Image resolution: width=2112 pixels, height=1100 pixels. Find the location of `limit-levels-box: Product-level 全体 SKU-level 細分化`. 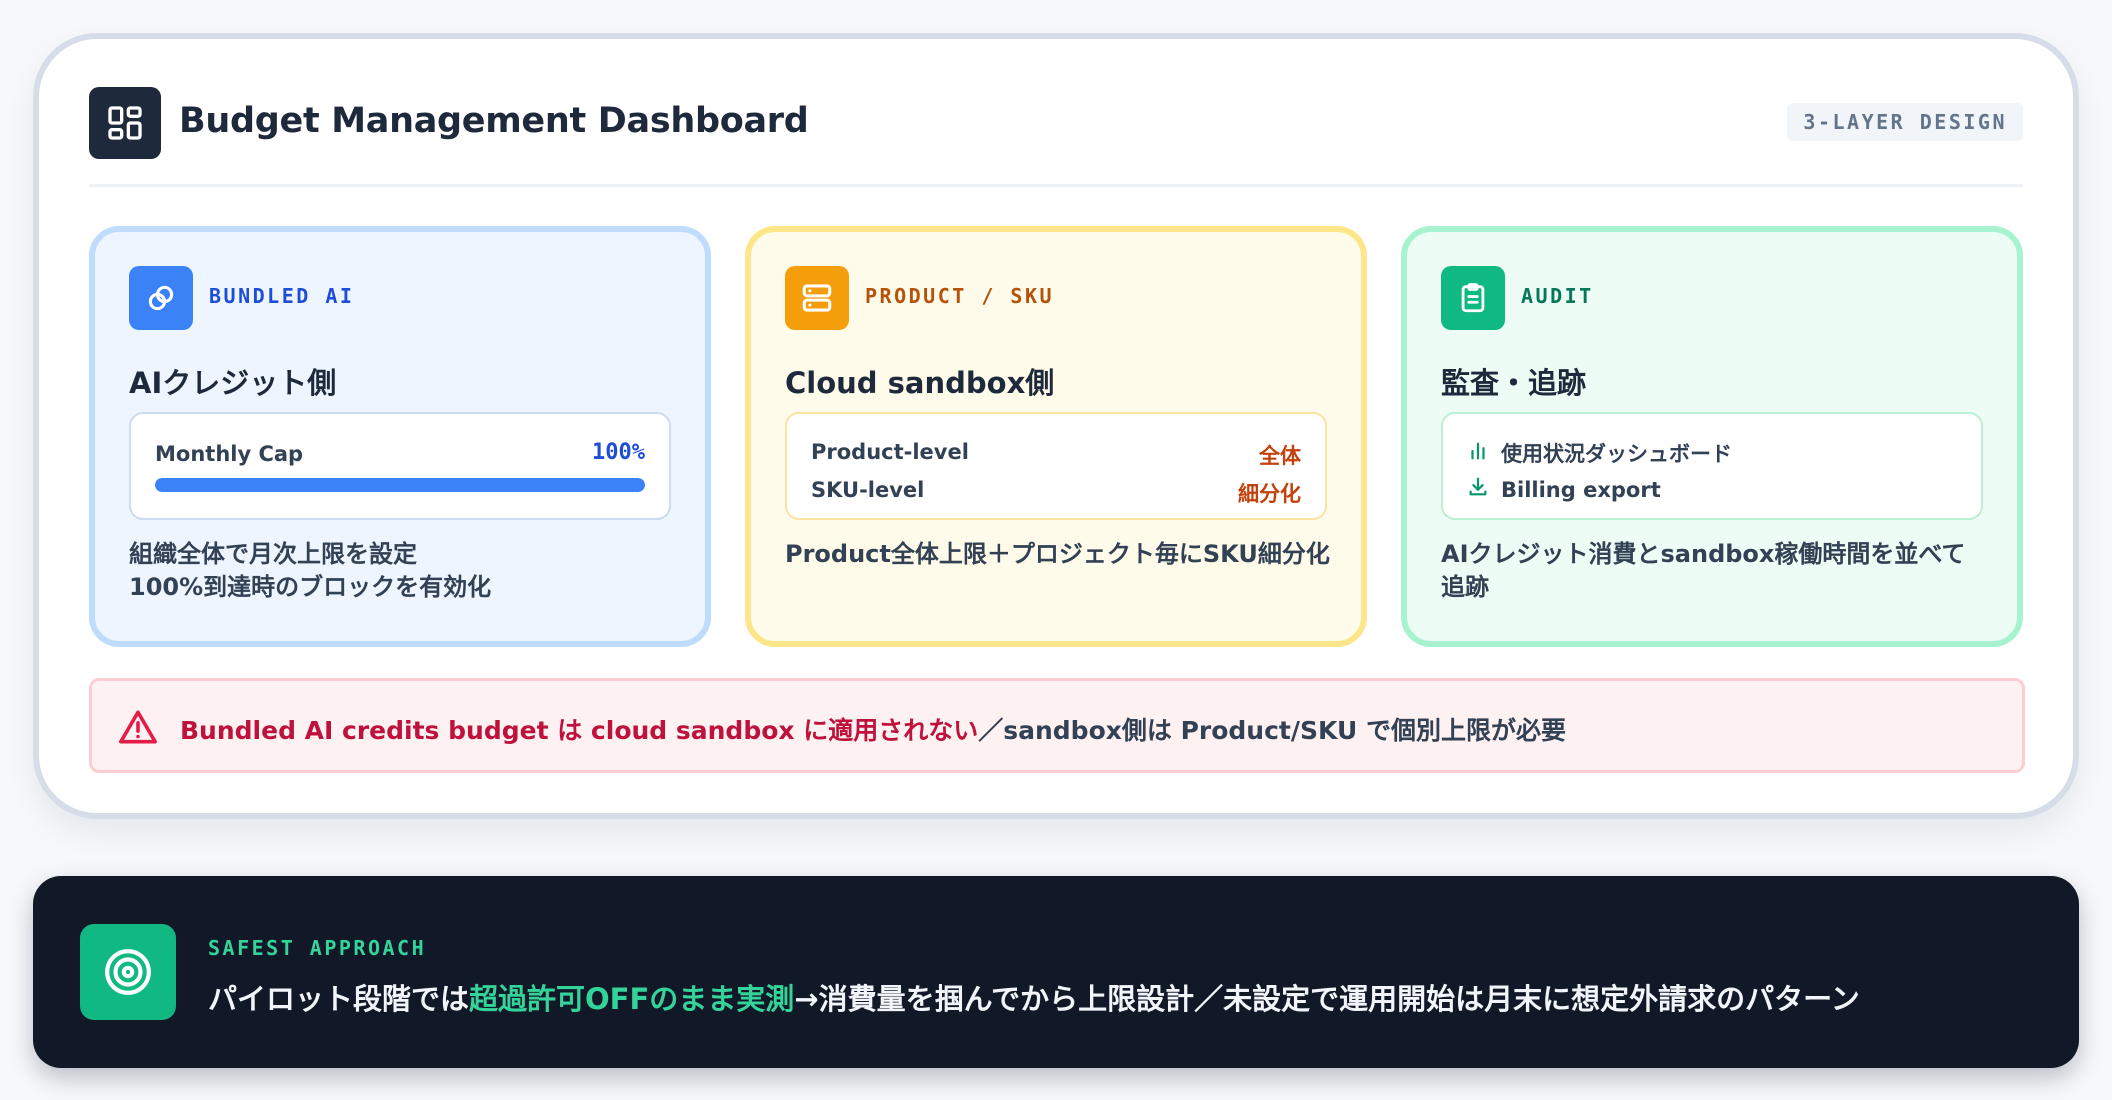

limit-levels-box: Product-level 全体 SKU-level 細分化 is located at coordinates (1056, 466).